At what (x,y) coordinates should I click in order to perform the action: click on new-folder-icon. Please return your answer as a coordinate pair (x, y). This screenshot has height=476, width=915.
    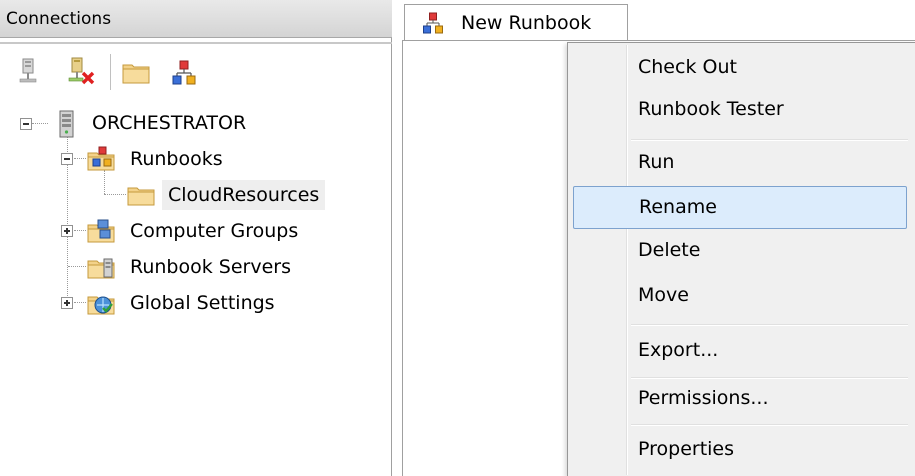
    Looking at the image, I should click on (136, 72).